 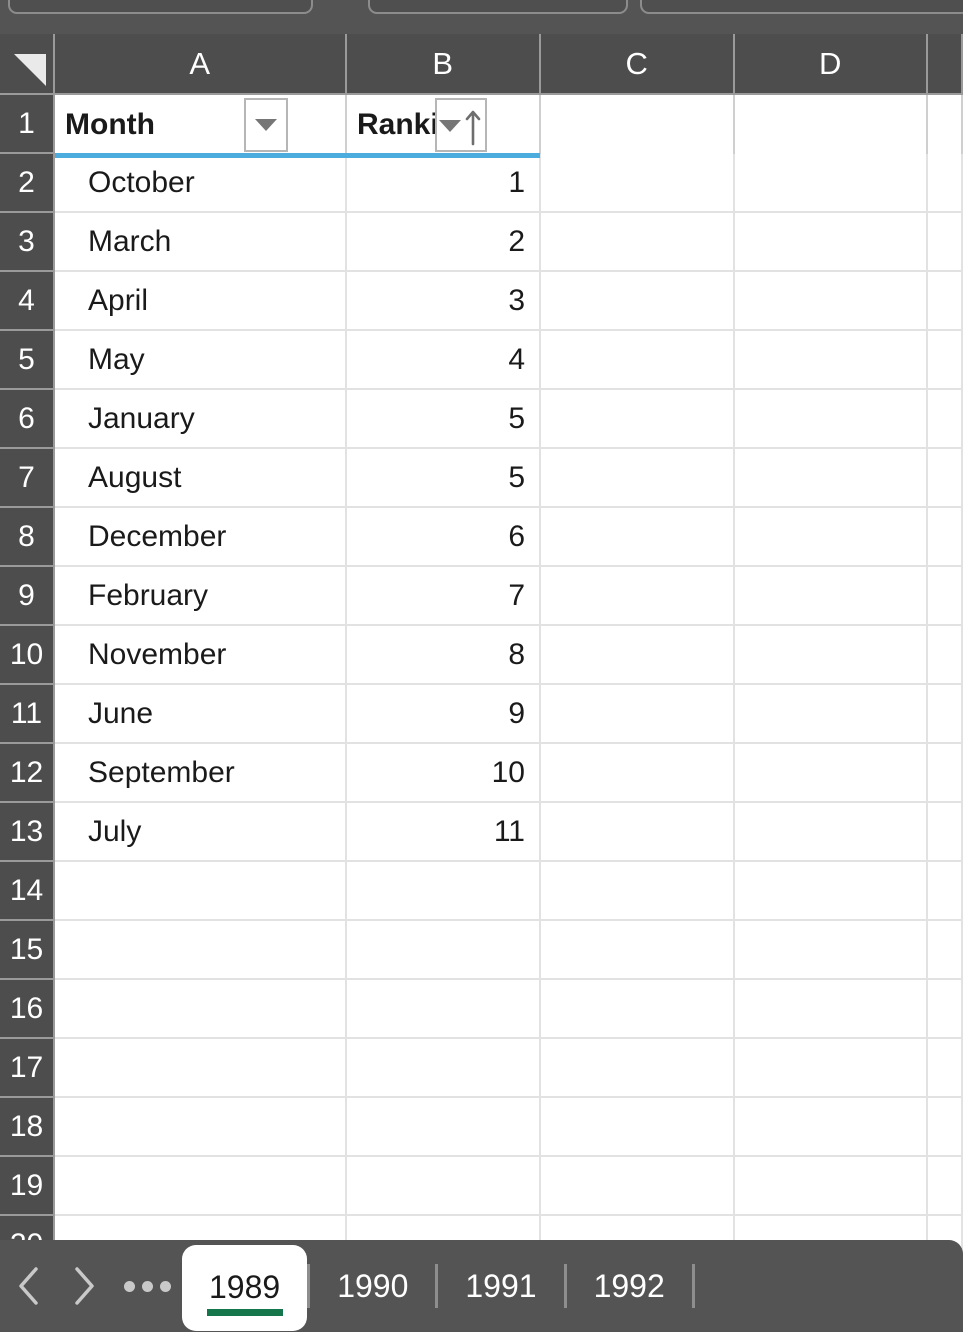 What do you see at coordinates (201, 950) in the screenshot?
I see `cell-a15` at bounding box center [201, 950].